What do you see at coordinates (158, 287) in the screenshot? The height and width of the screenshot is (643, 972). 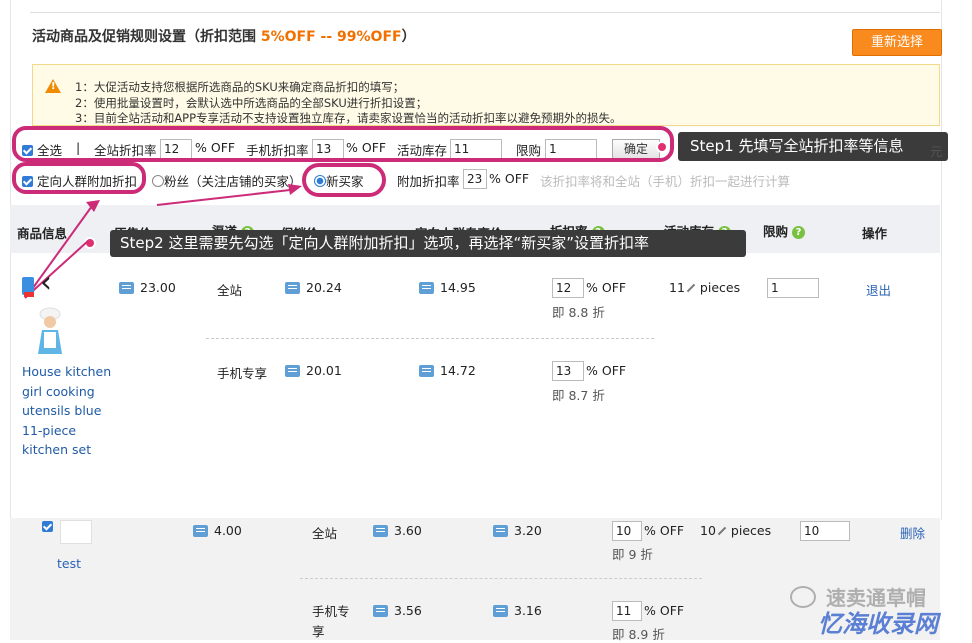 I see `original-price-value: 23.00` at bounding box center [158, 287].